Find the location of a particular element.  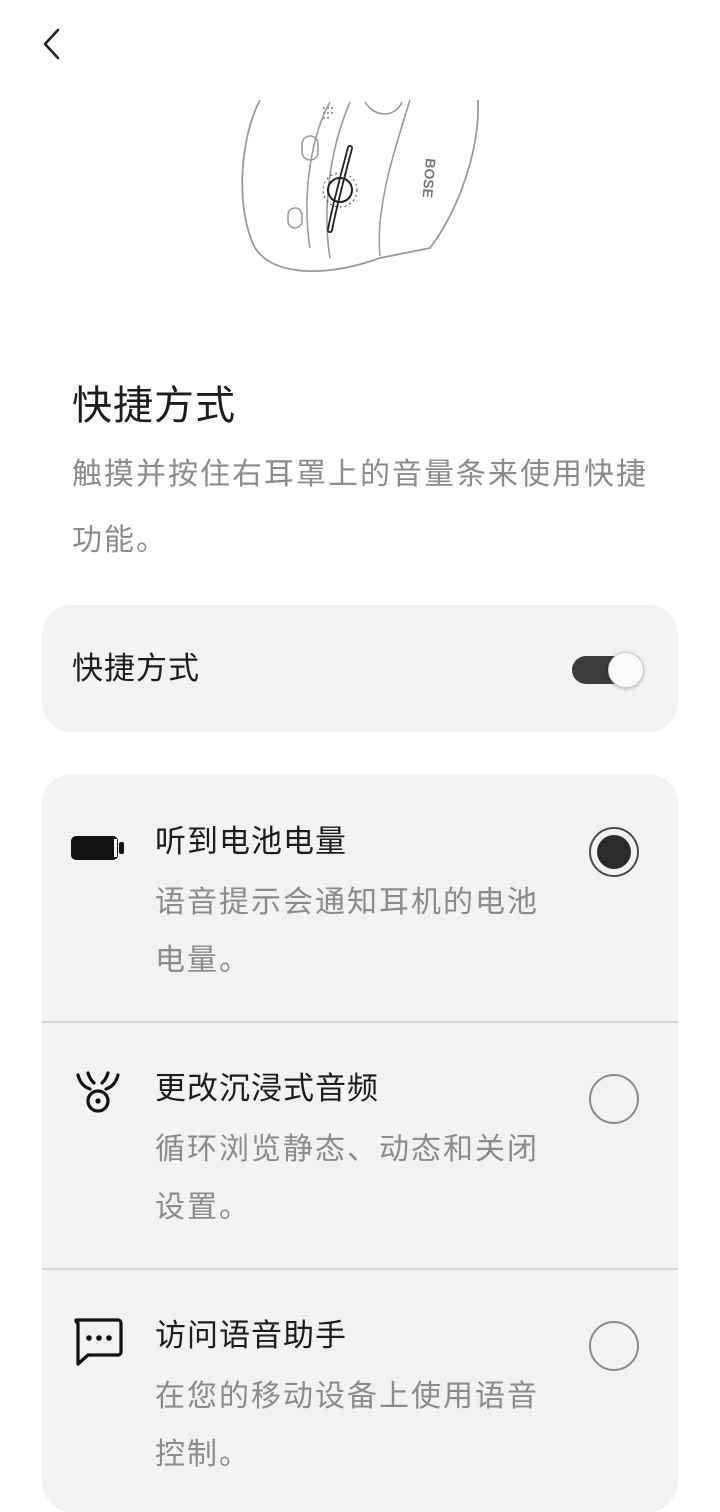

radio-button-selected is located at coordinates (614, 852).